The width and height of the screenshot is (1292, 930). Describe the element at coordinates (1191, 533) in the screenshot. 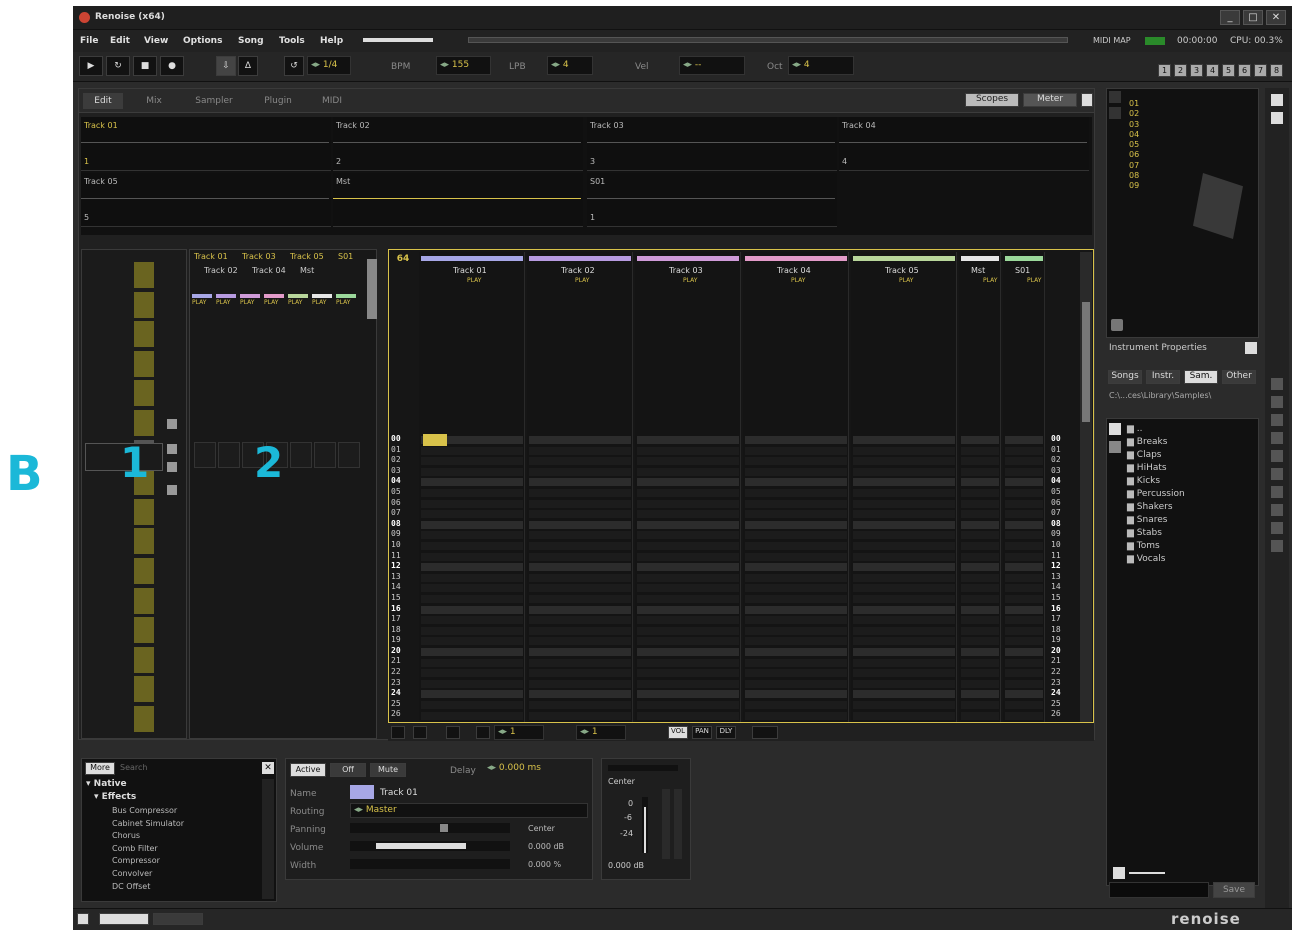

I see `folder-item: ▆ Stabs` at that location.